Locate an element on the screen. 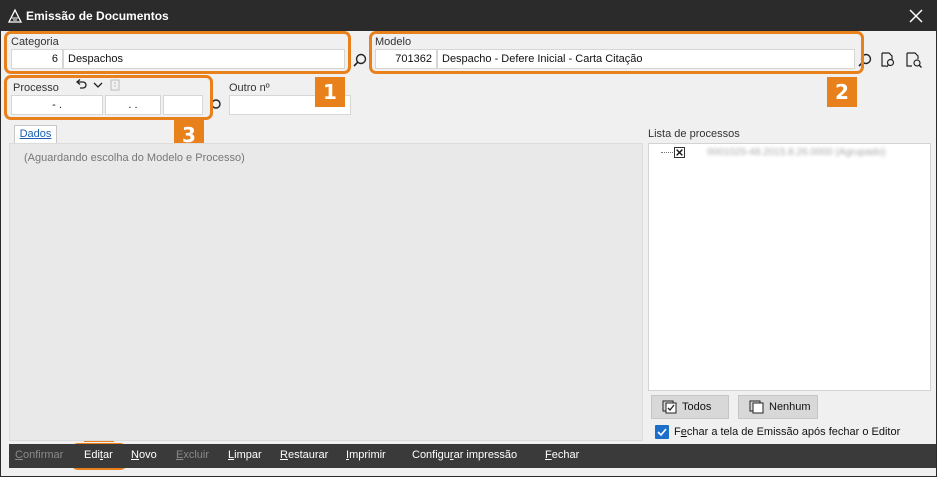  window-title: Emissão de Documentos is located at coordinates (97, 16).